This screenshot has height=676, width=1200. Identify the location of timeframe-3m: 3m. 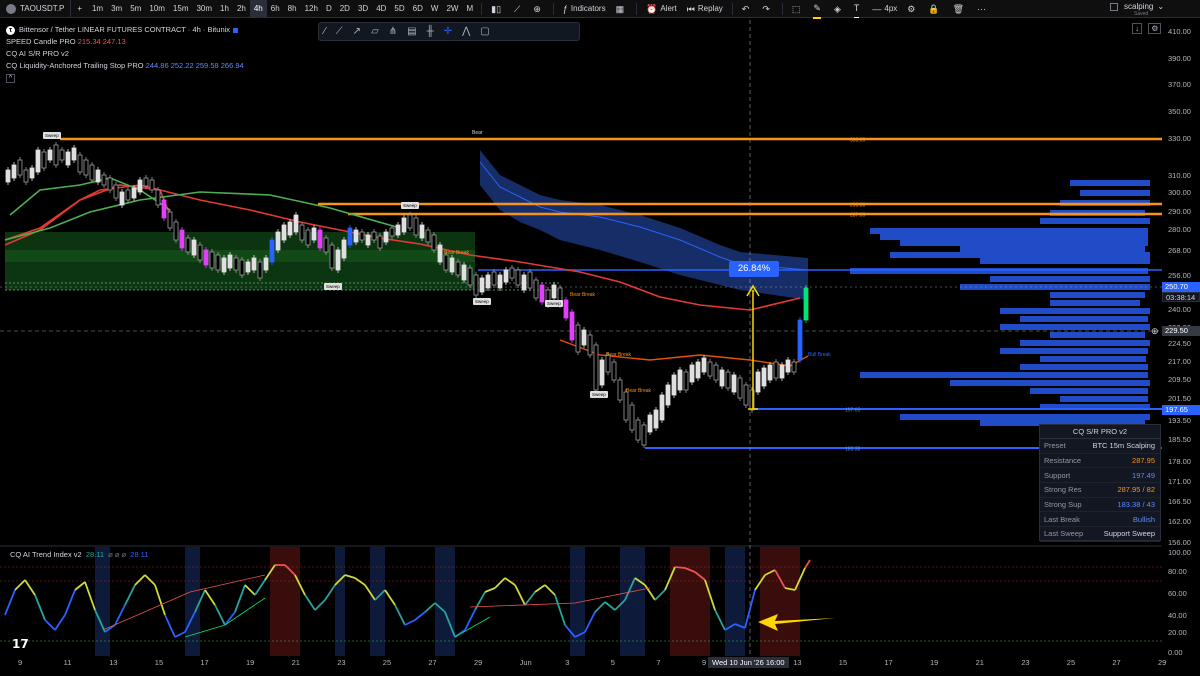
(116, 9).